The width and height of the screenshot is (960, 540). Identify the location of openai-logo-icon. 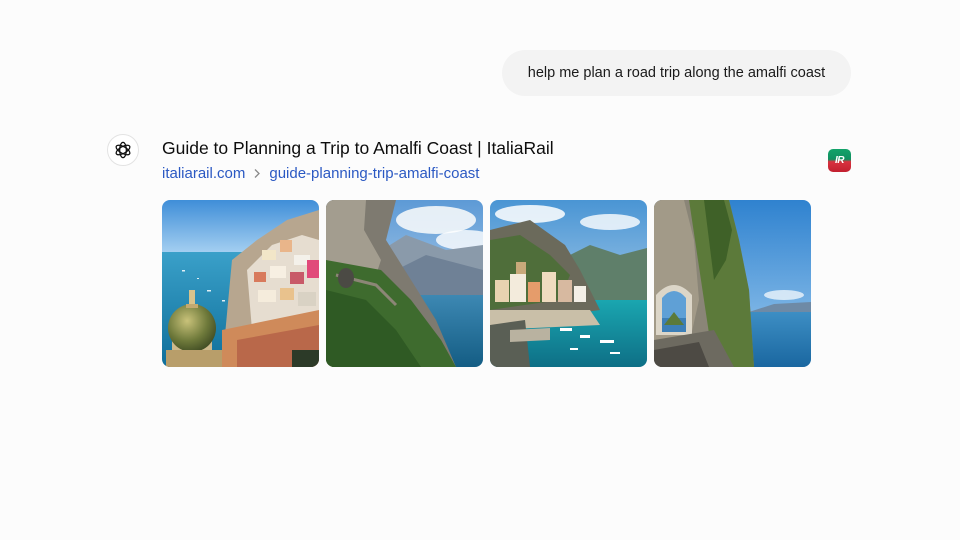
(123, 150).